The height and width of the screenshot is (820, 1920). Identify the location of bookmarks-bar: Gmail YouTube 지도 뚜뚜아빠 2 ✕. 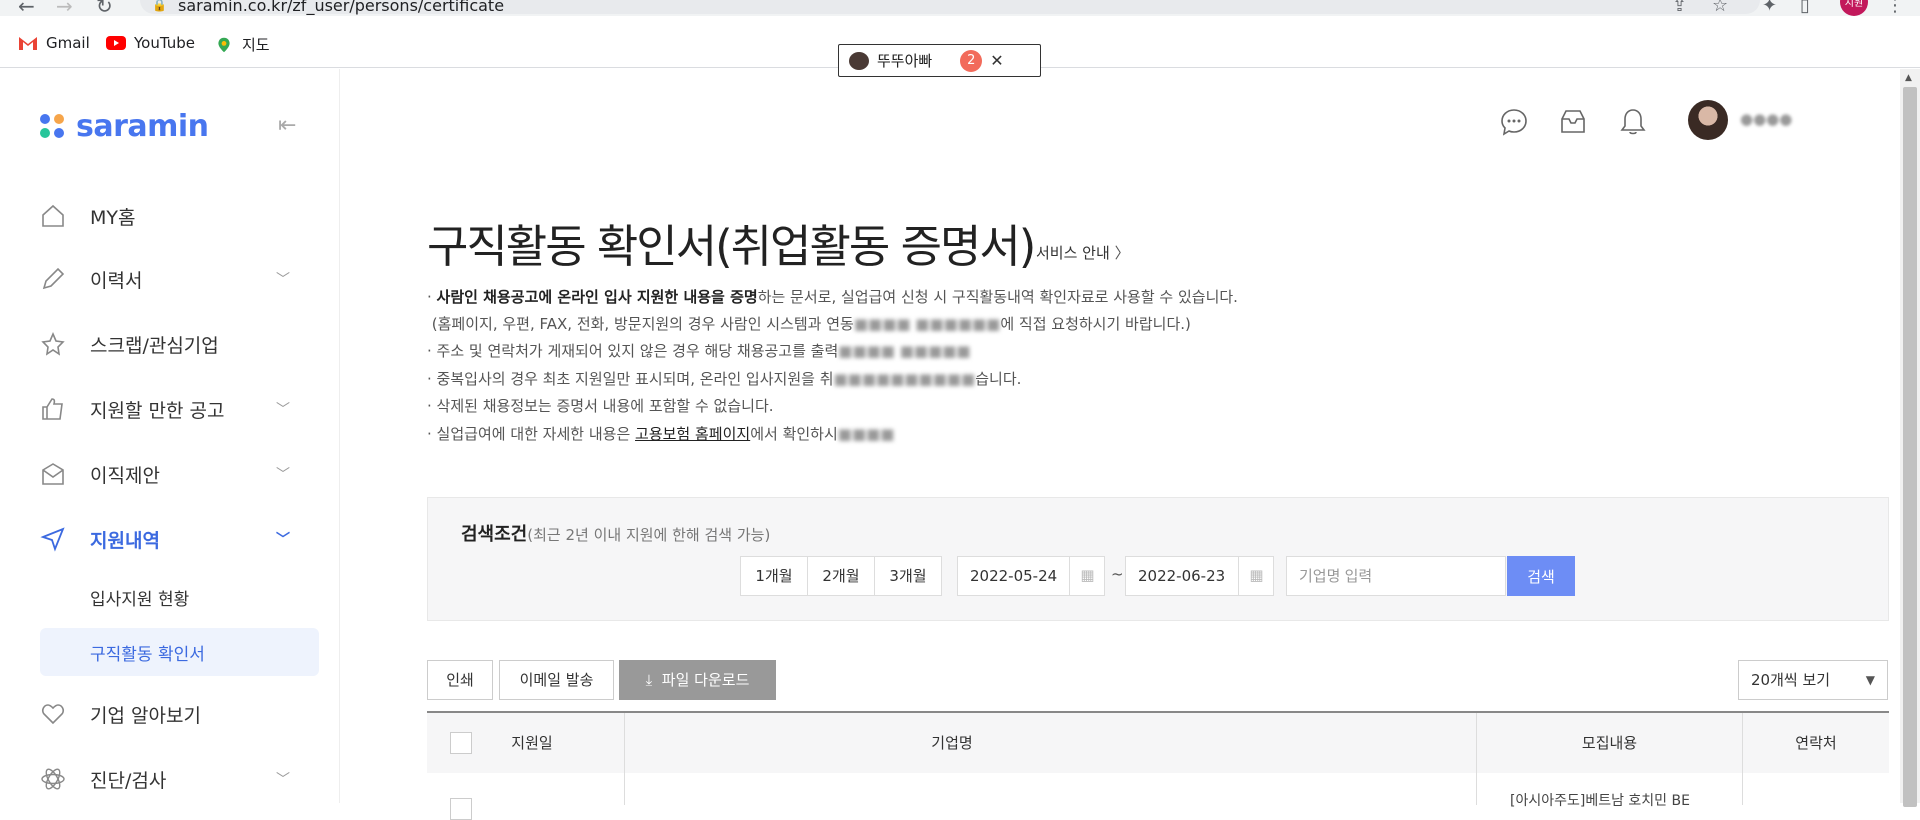
(960, 46).